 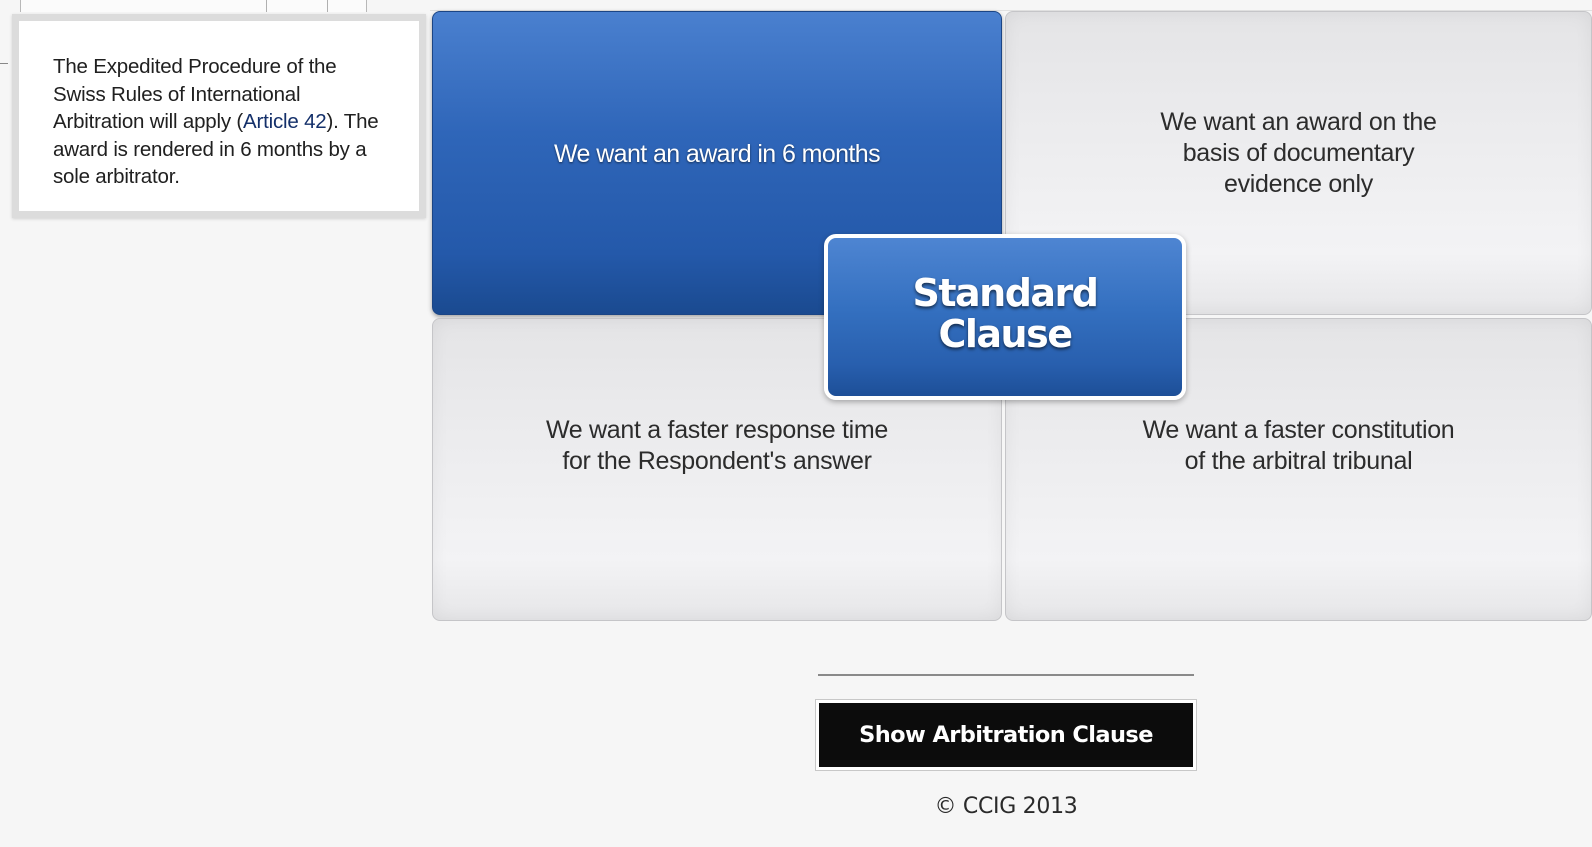 What do you see at coordinates (717, 154) in the screenshot?
I see `option-label: We want an award in 6 months` at bounding box center [717, 154].